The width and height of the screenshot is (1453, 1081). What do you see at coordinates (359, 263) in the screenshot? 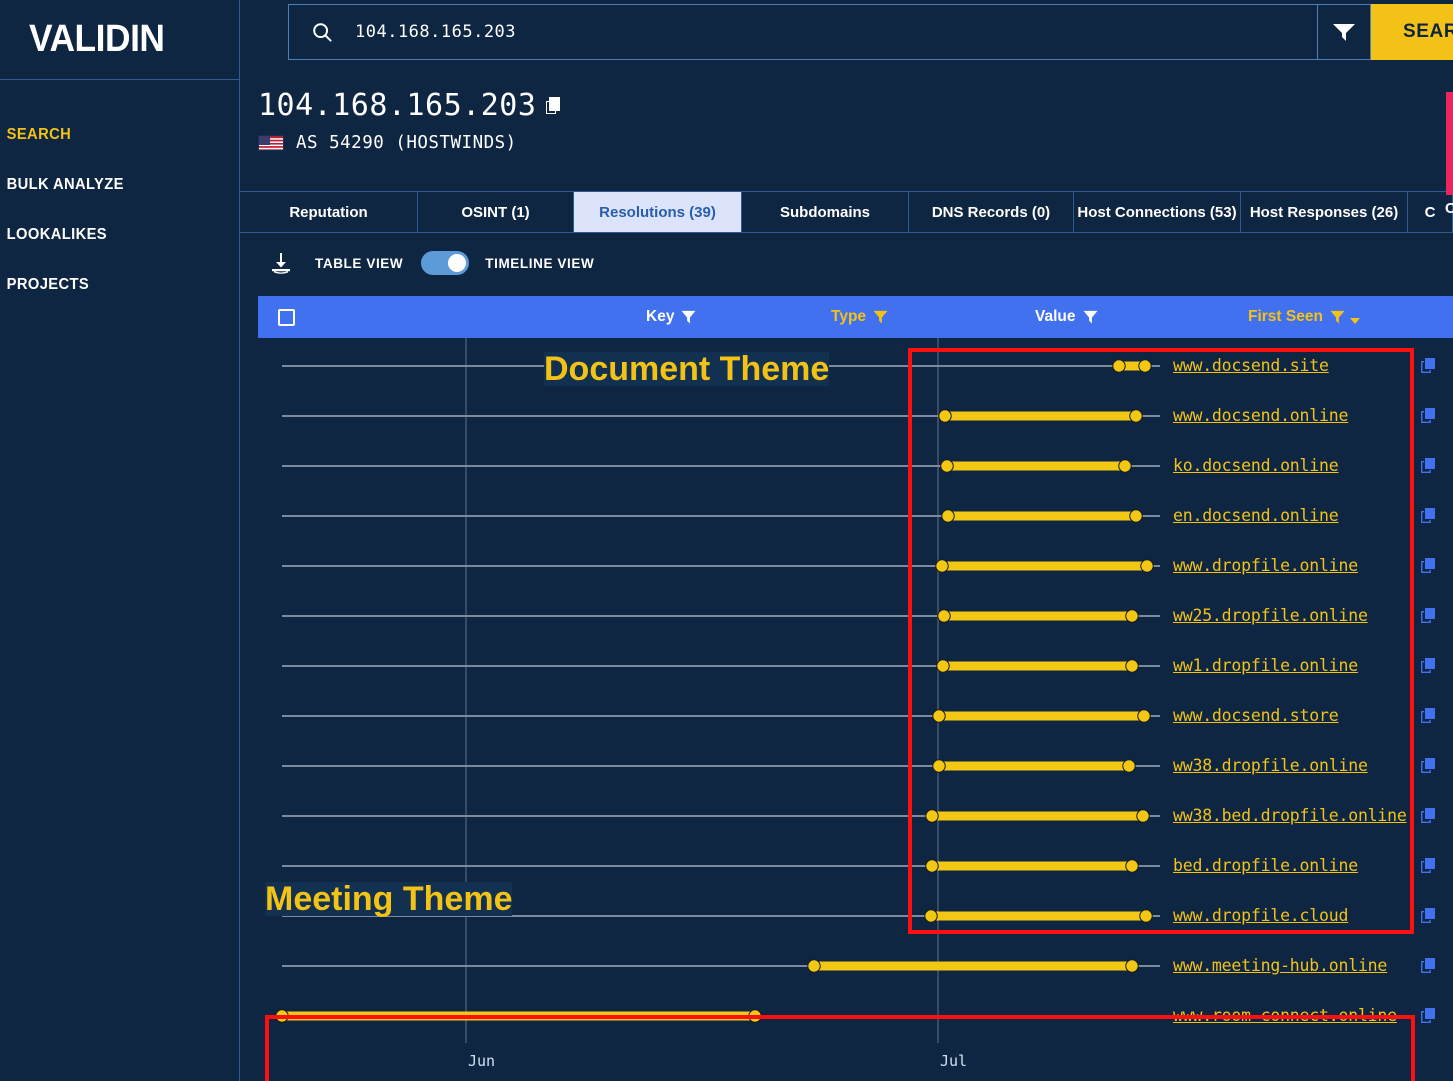
I see `table-view-label: TABLE VIEW` at bounding box center [359, 263].